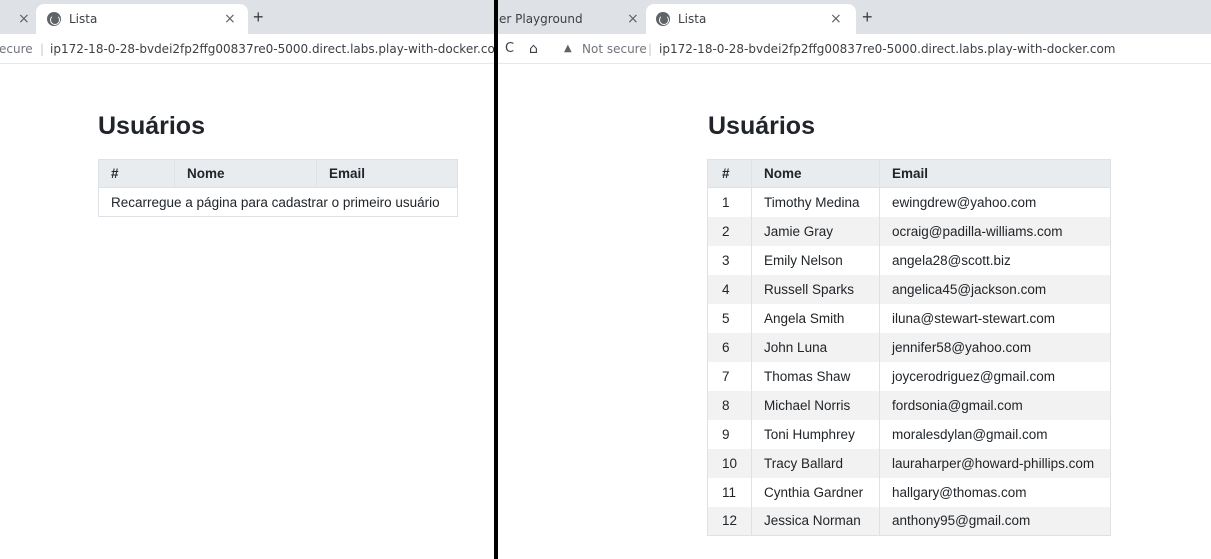 The height and width of the screenshot is (559, 1211). I want to click on cell-number: 11, so click(729, 492).